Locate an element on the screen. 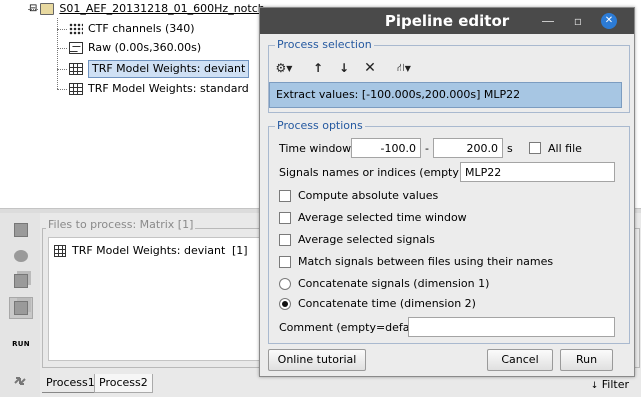 The image size is (641, 397). option-label: Average selected time window is located at coordinates (382, 217).